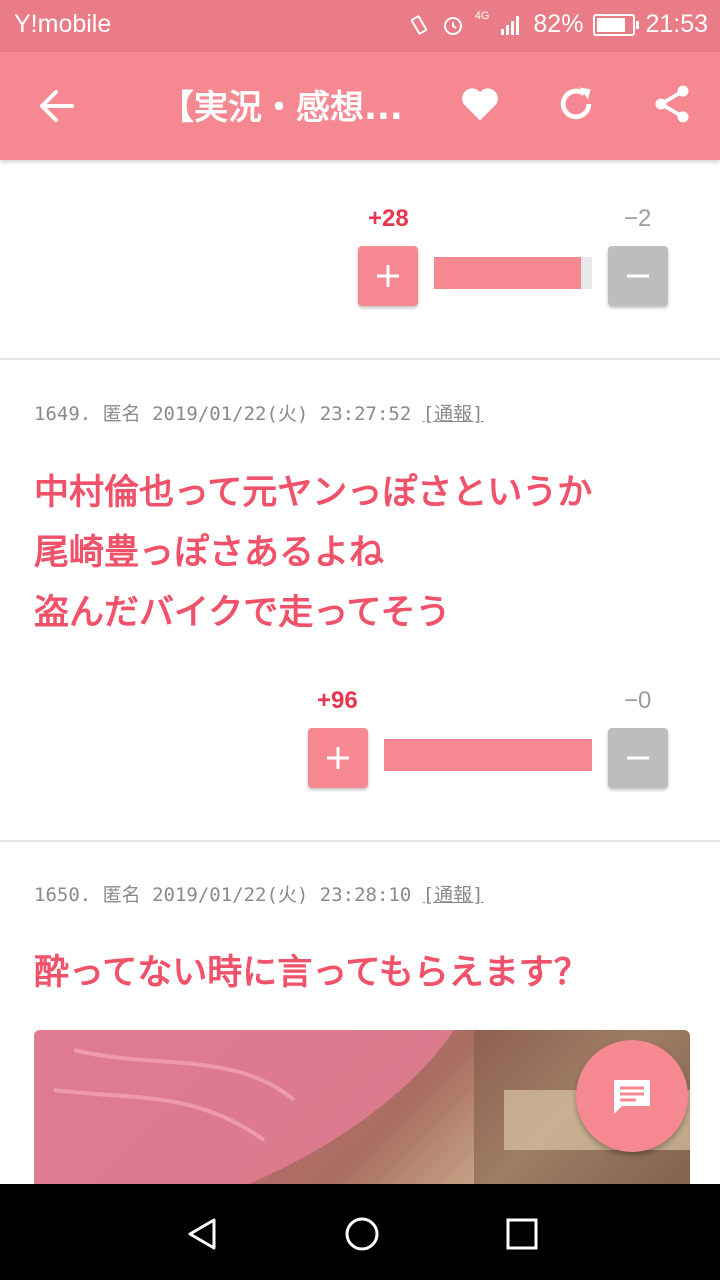  Describe the element at coordinates (638, 218) in the screenshot. I see `vote-minus-count: −2` at that location.